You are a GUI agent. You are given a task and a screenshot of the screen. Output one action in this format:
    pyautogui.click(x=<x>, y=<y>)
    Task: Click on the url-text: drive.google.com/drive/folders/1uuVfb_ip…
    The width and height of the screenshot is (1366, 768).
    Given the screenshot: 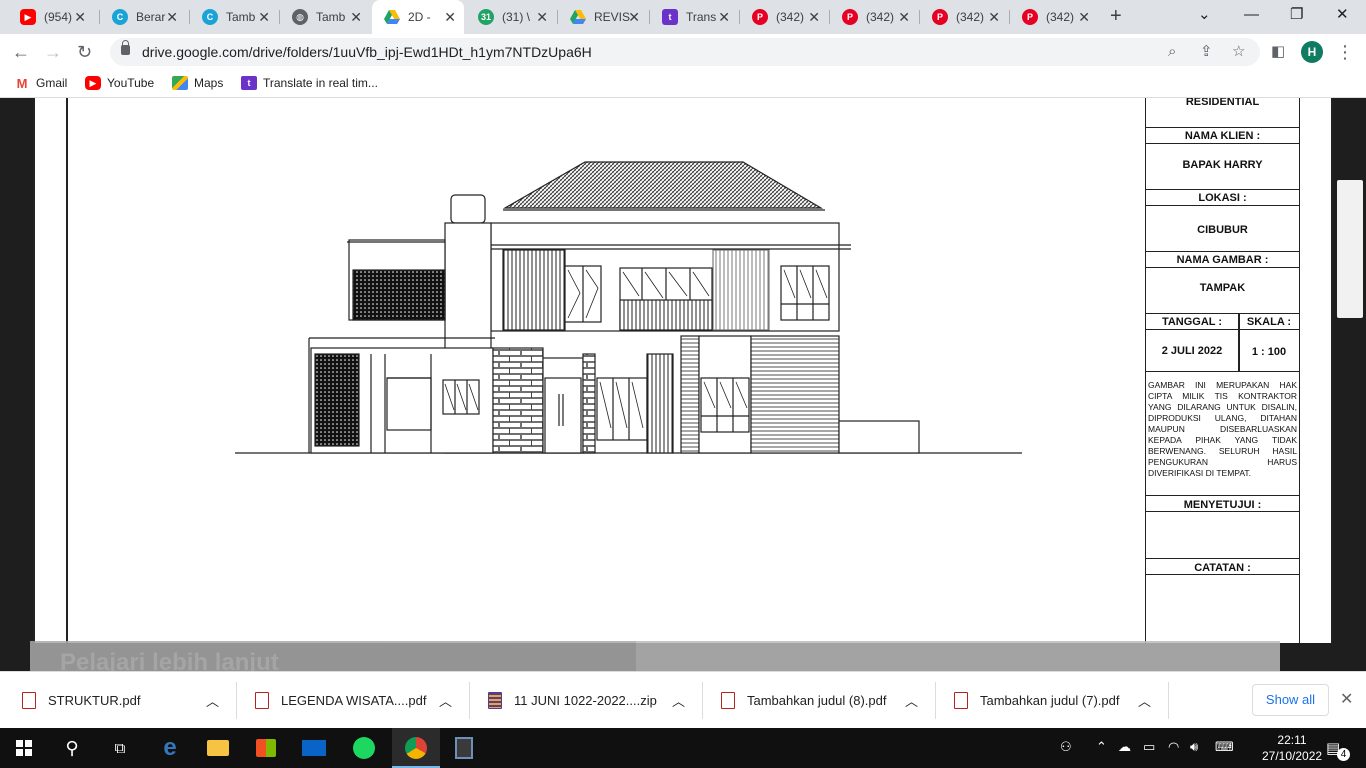 What is the action you would take?
    pyautogui.click(x=367, y=52)
    